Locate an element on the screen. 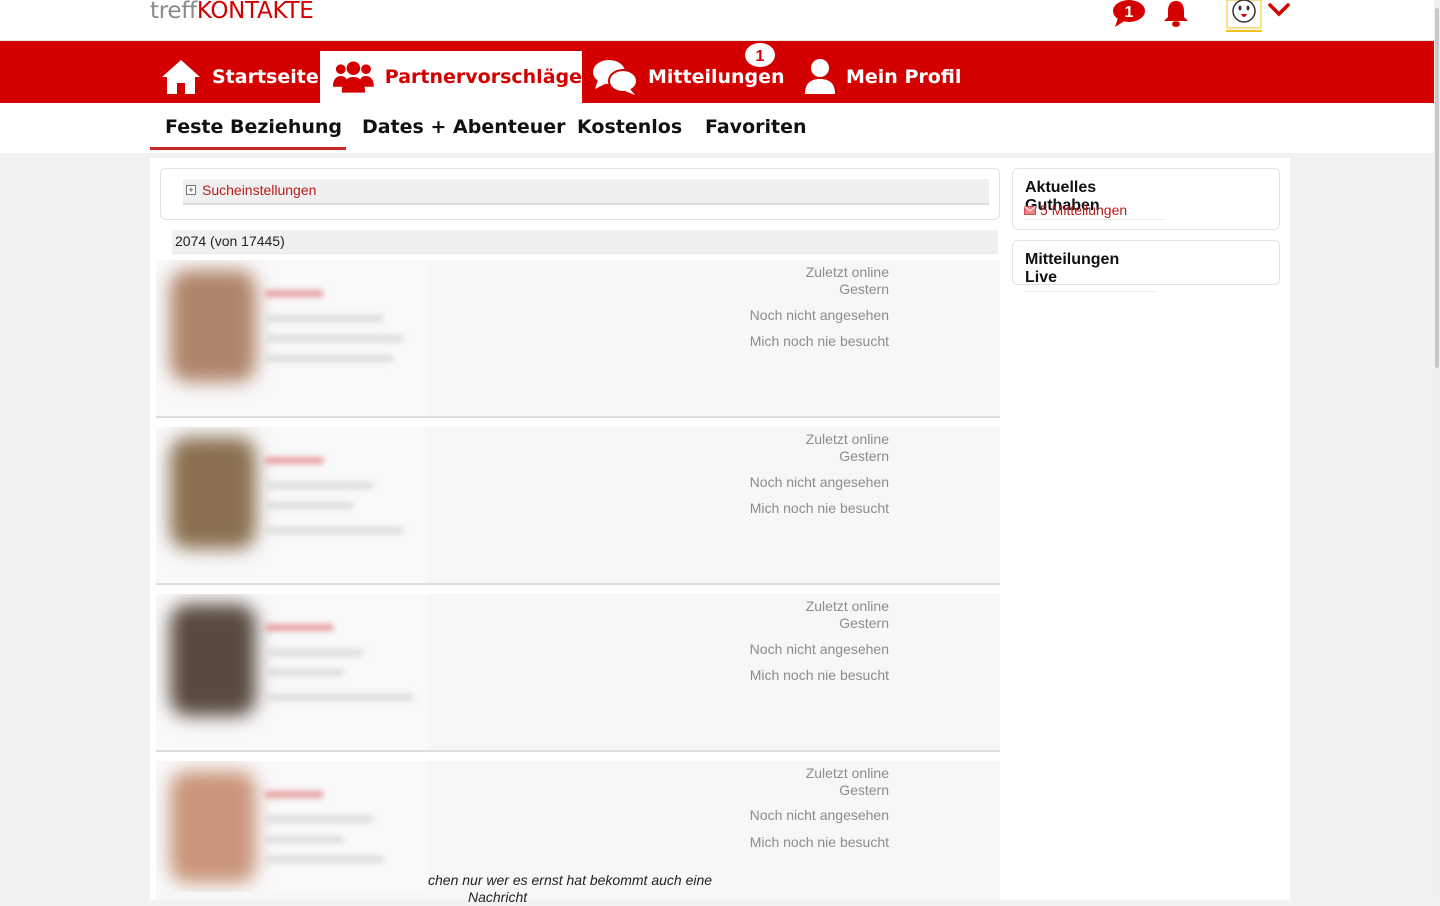 The width and height of the screenshot is (1440, 906). messages-live-box: Mitteilungen Live is located at coordinates (1146, 266).